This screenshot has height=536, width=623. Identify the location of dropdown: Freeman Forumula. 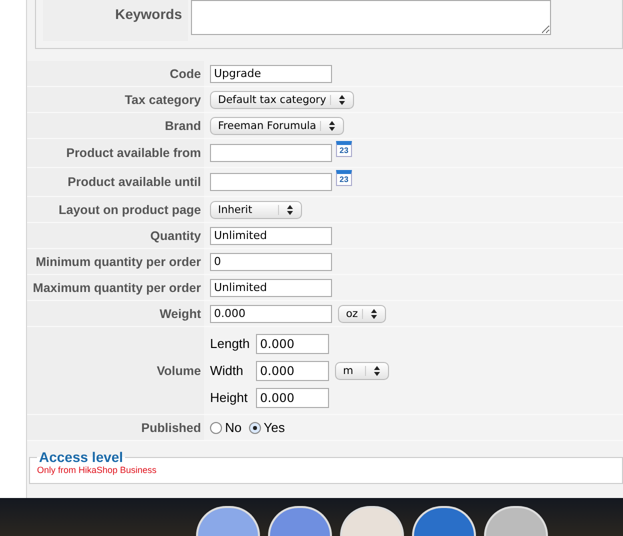
(277, 125).